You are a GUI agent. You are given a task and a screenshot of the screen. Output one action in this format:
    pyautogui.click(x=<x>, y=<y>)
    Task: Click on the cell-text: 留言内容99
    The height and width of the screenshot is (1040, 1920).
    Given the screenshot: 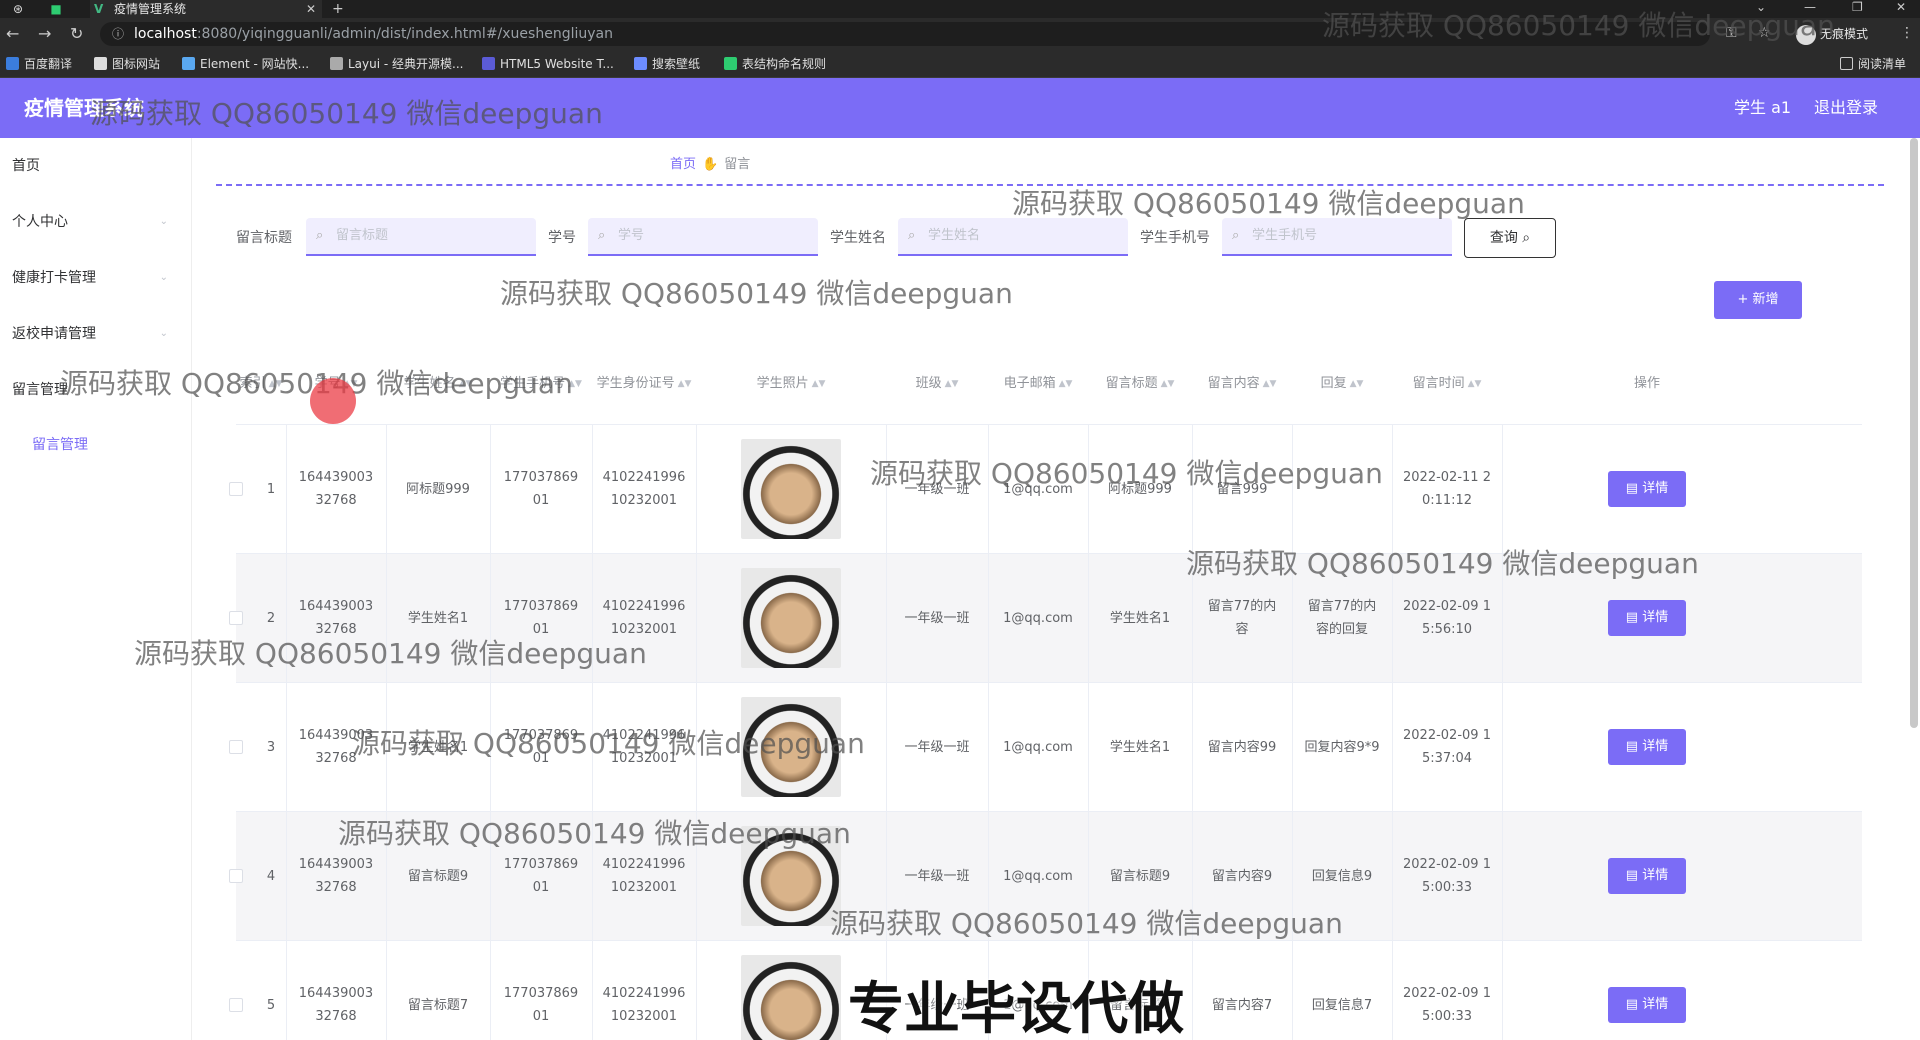 What is the action you would take?
    pyautogui.click(x=1242, y=747)
    